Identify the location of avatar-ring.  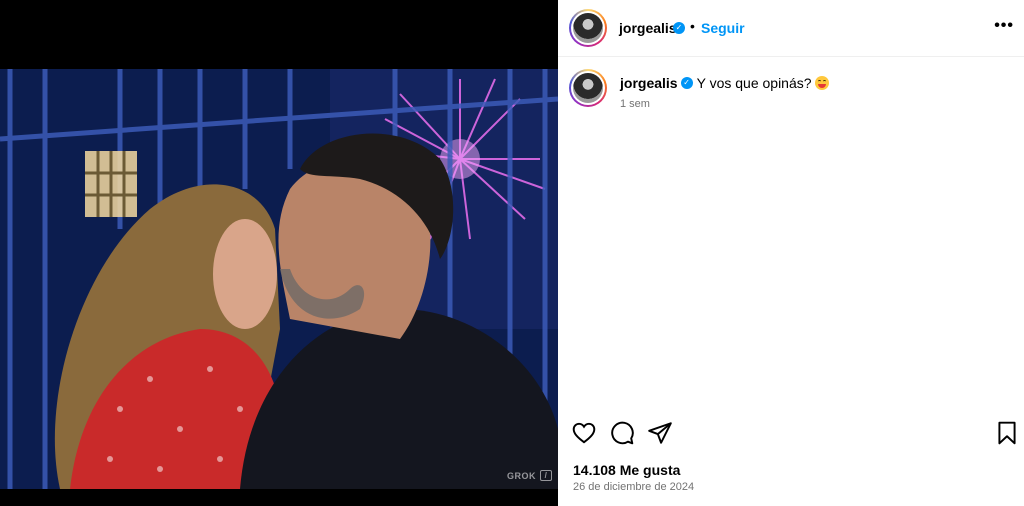
(588, 28).